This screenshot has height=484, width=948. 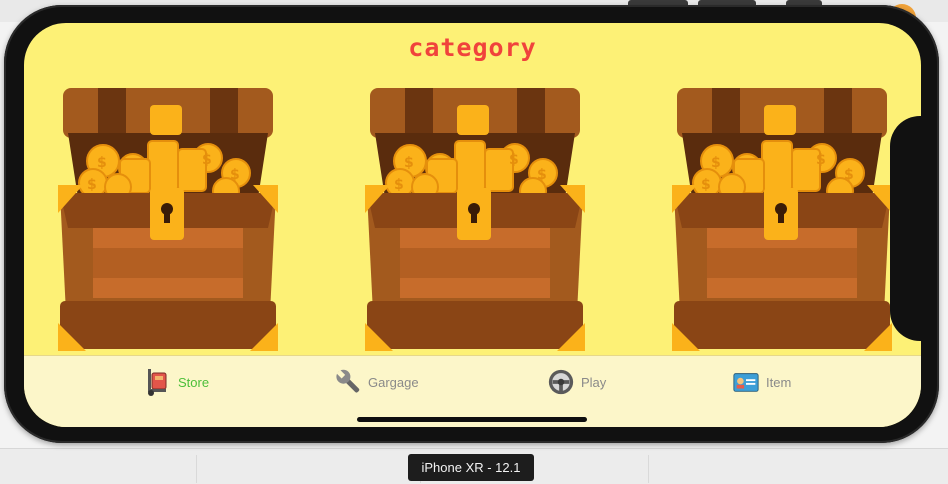 I want to click on simulator-device-label: iPhone XR - 12.1, so click(x=471, y=467).